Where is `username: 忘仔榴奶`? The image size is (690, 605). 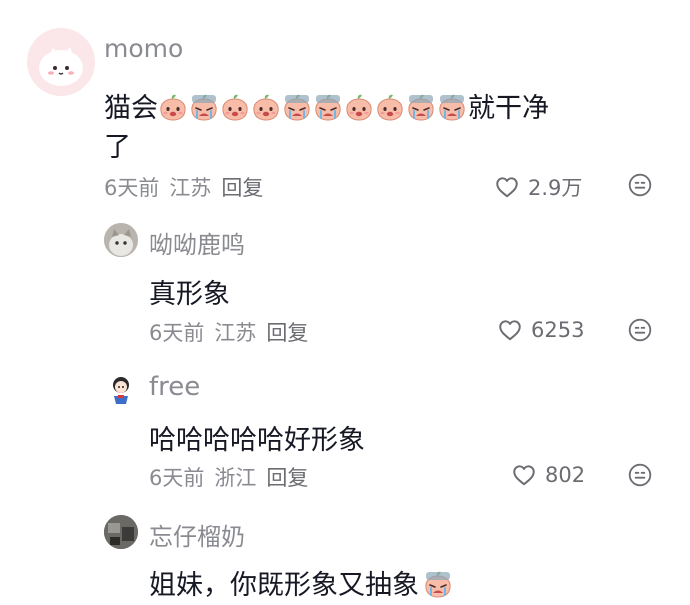
username: 忘仔榴奶 is located at coordinates (197, 534).